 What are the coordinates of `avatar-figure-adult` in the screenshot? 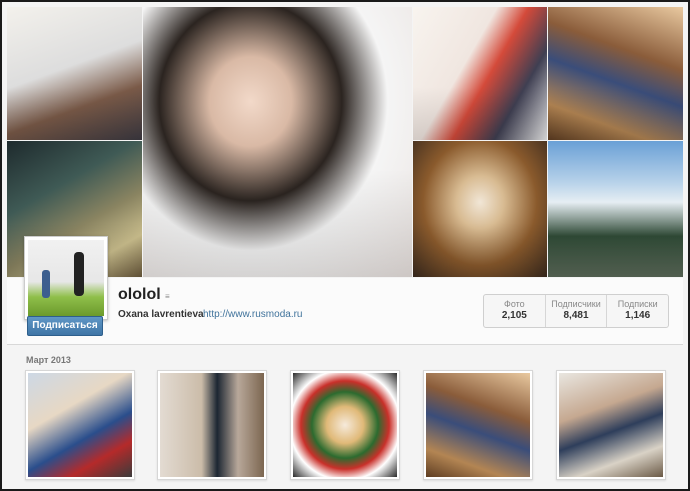 It's located at (79, 274).